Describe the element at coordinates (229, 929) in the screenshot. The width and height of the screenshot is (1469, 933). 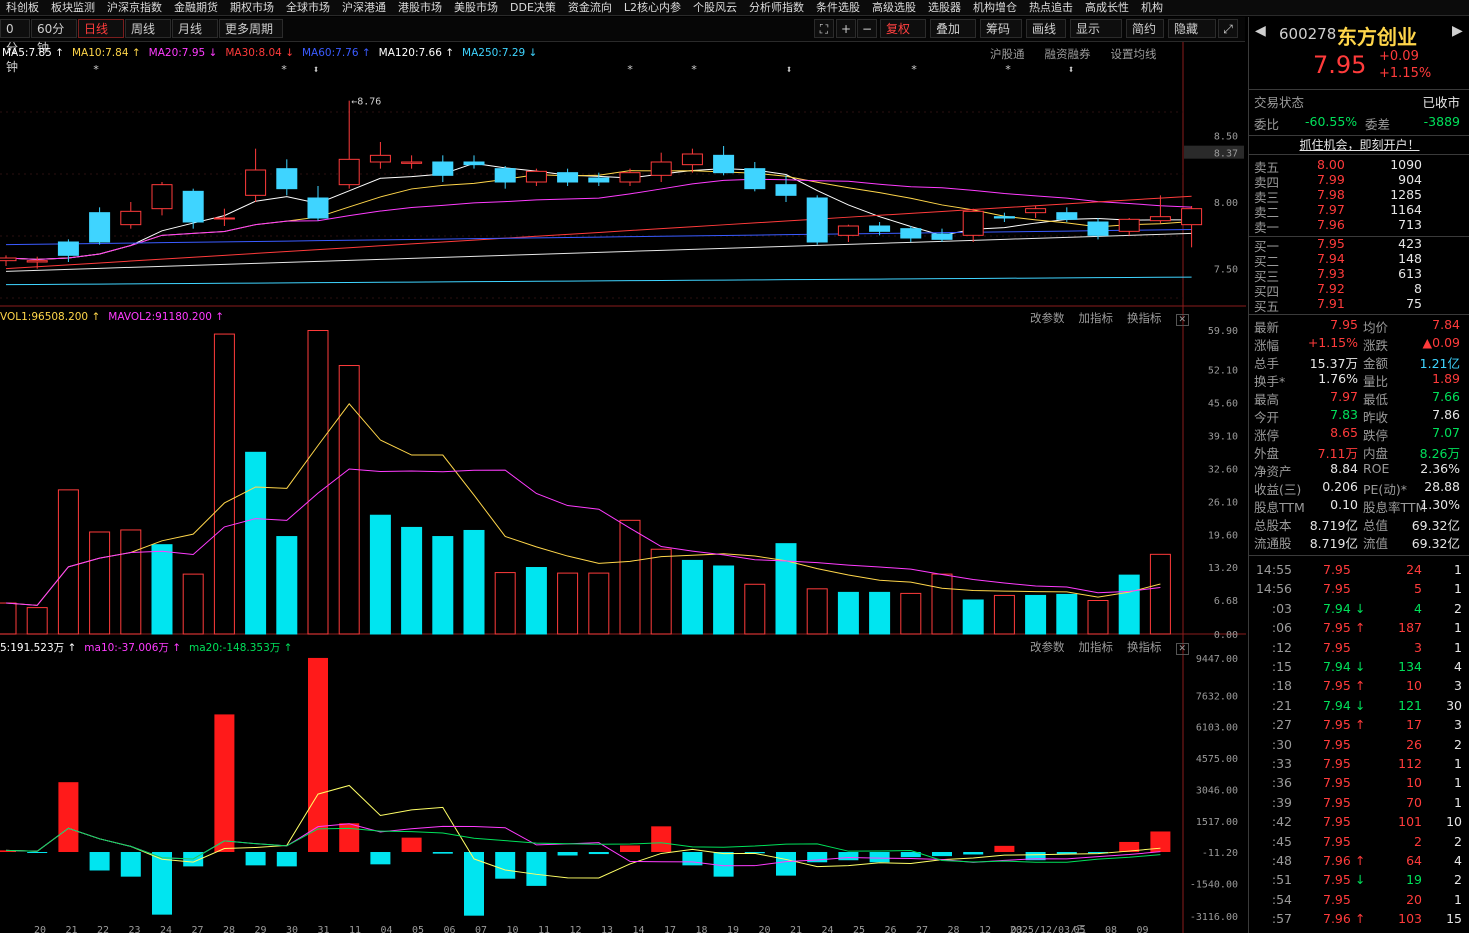
I see `date-tick: 28` at that location.